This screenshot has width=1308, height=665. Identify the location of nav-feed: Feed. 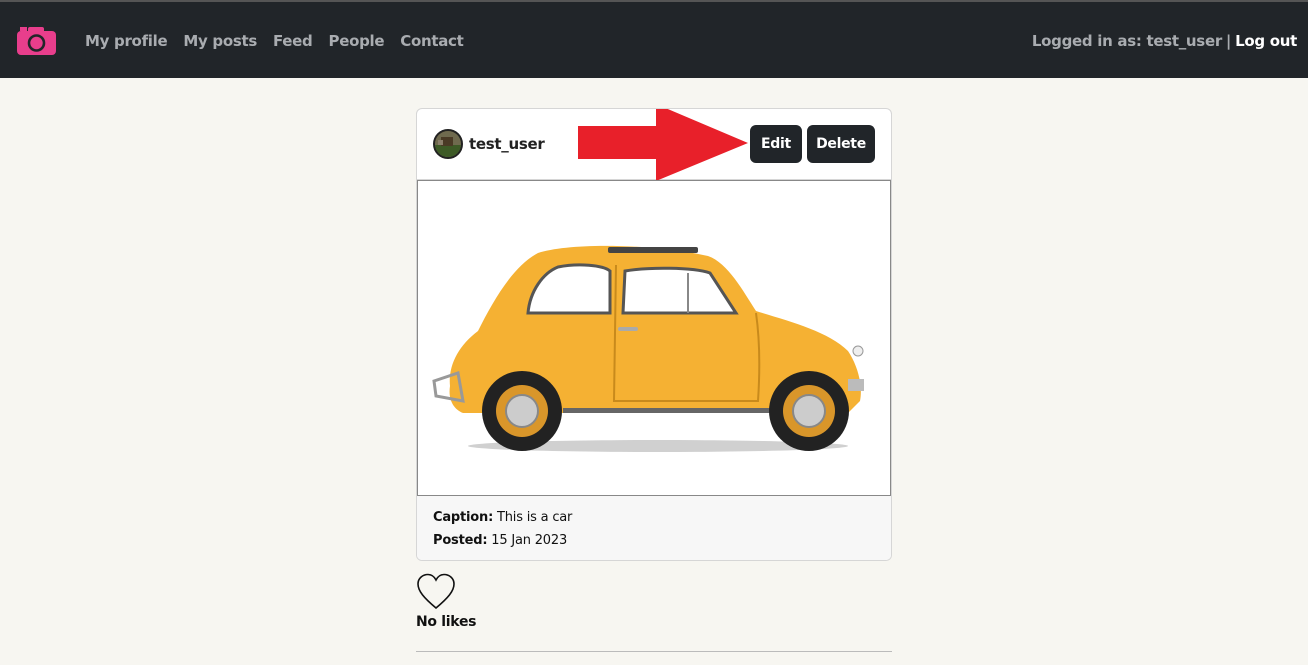
(293, 41).